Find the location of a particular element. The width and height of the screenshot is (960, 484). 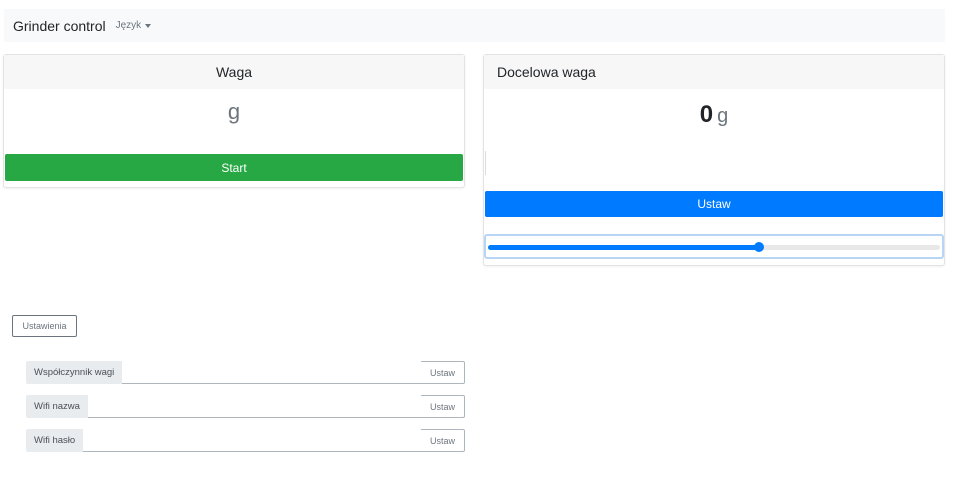

setting-row-scale-factor: Współczynnik wagi Ustaw is located at coordinates (245, 372).